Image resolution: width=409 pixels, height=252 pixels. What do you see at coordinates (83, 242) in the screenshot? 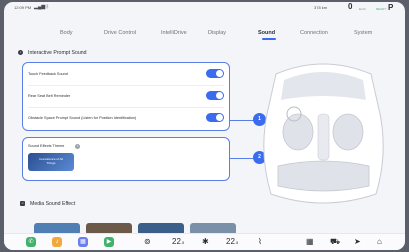
I see `apps-icon: ▦` at bounding box center [83, 242].